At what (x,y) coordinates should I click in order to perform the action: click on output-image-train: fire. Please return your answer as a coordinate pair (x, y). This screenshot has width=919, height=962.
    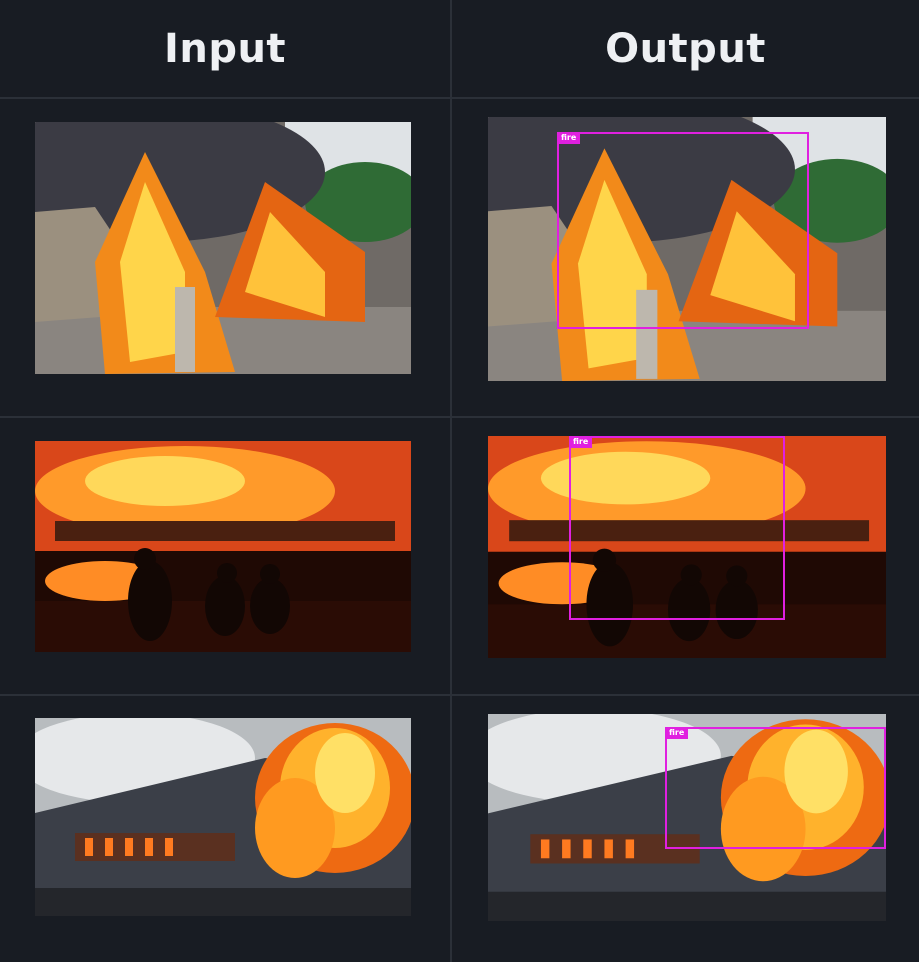
    Looking at the image, I should click on (687, 817).